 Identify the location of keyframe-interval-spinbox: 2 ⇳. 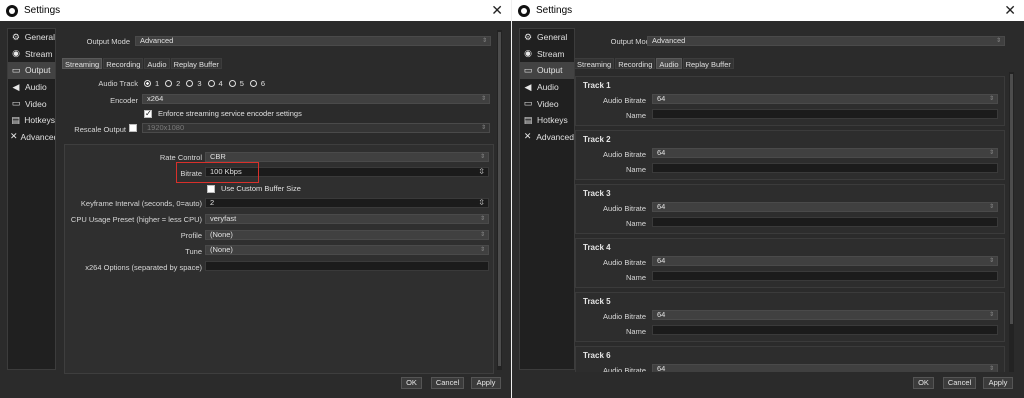
(347, 203).